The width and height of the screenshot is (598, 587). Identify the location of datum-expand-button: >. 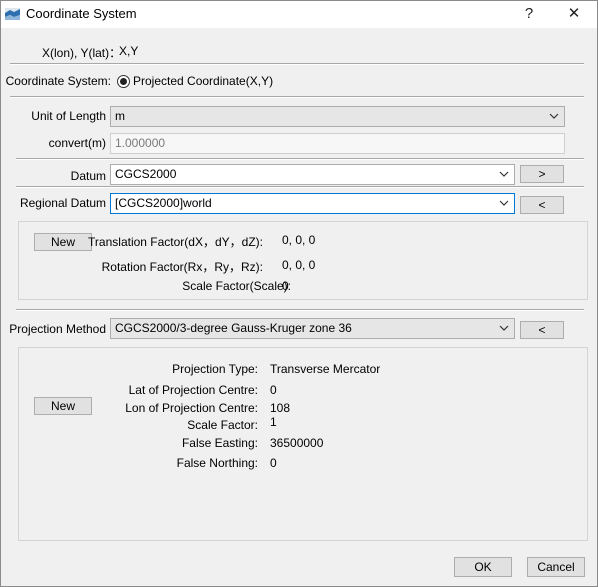
(542, 174).